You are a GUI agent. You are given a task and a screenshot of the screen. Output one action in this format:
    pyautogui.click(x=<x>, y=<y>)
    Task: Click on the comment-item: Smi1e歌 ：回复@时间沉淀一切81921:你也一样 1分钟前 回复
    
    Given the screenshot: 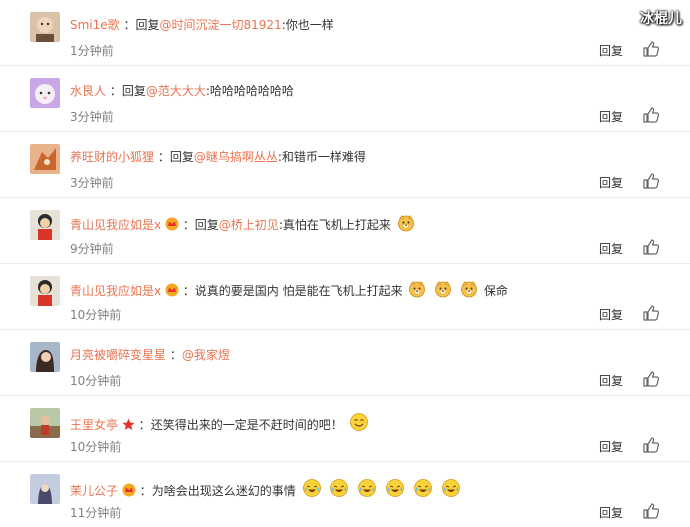 What is the action you would take?
    pyautogui.click(x=345, y=33)
    